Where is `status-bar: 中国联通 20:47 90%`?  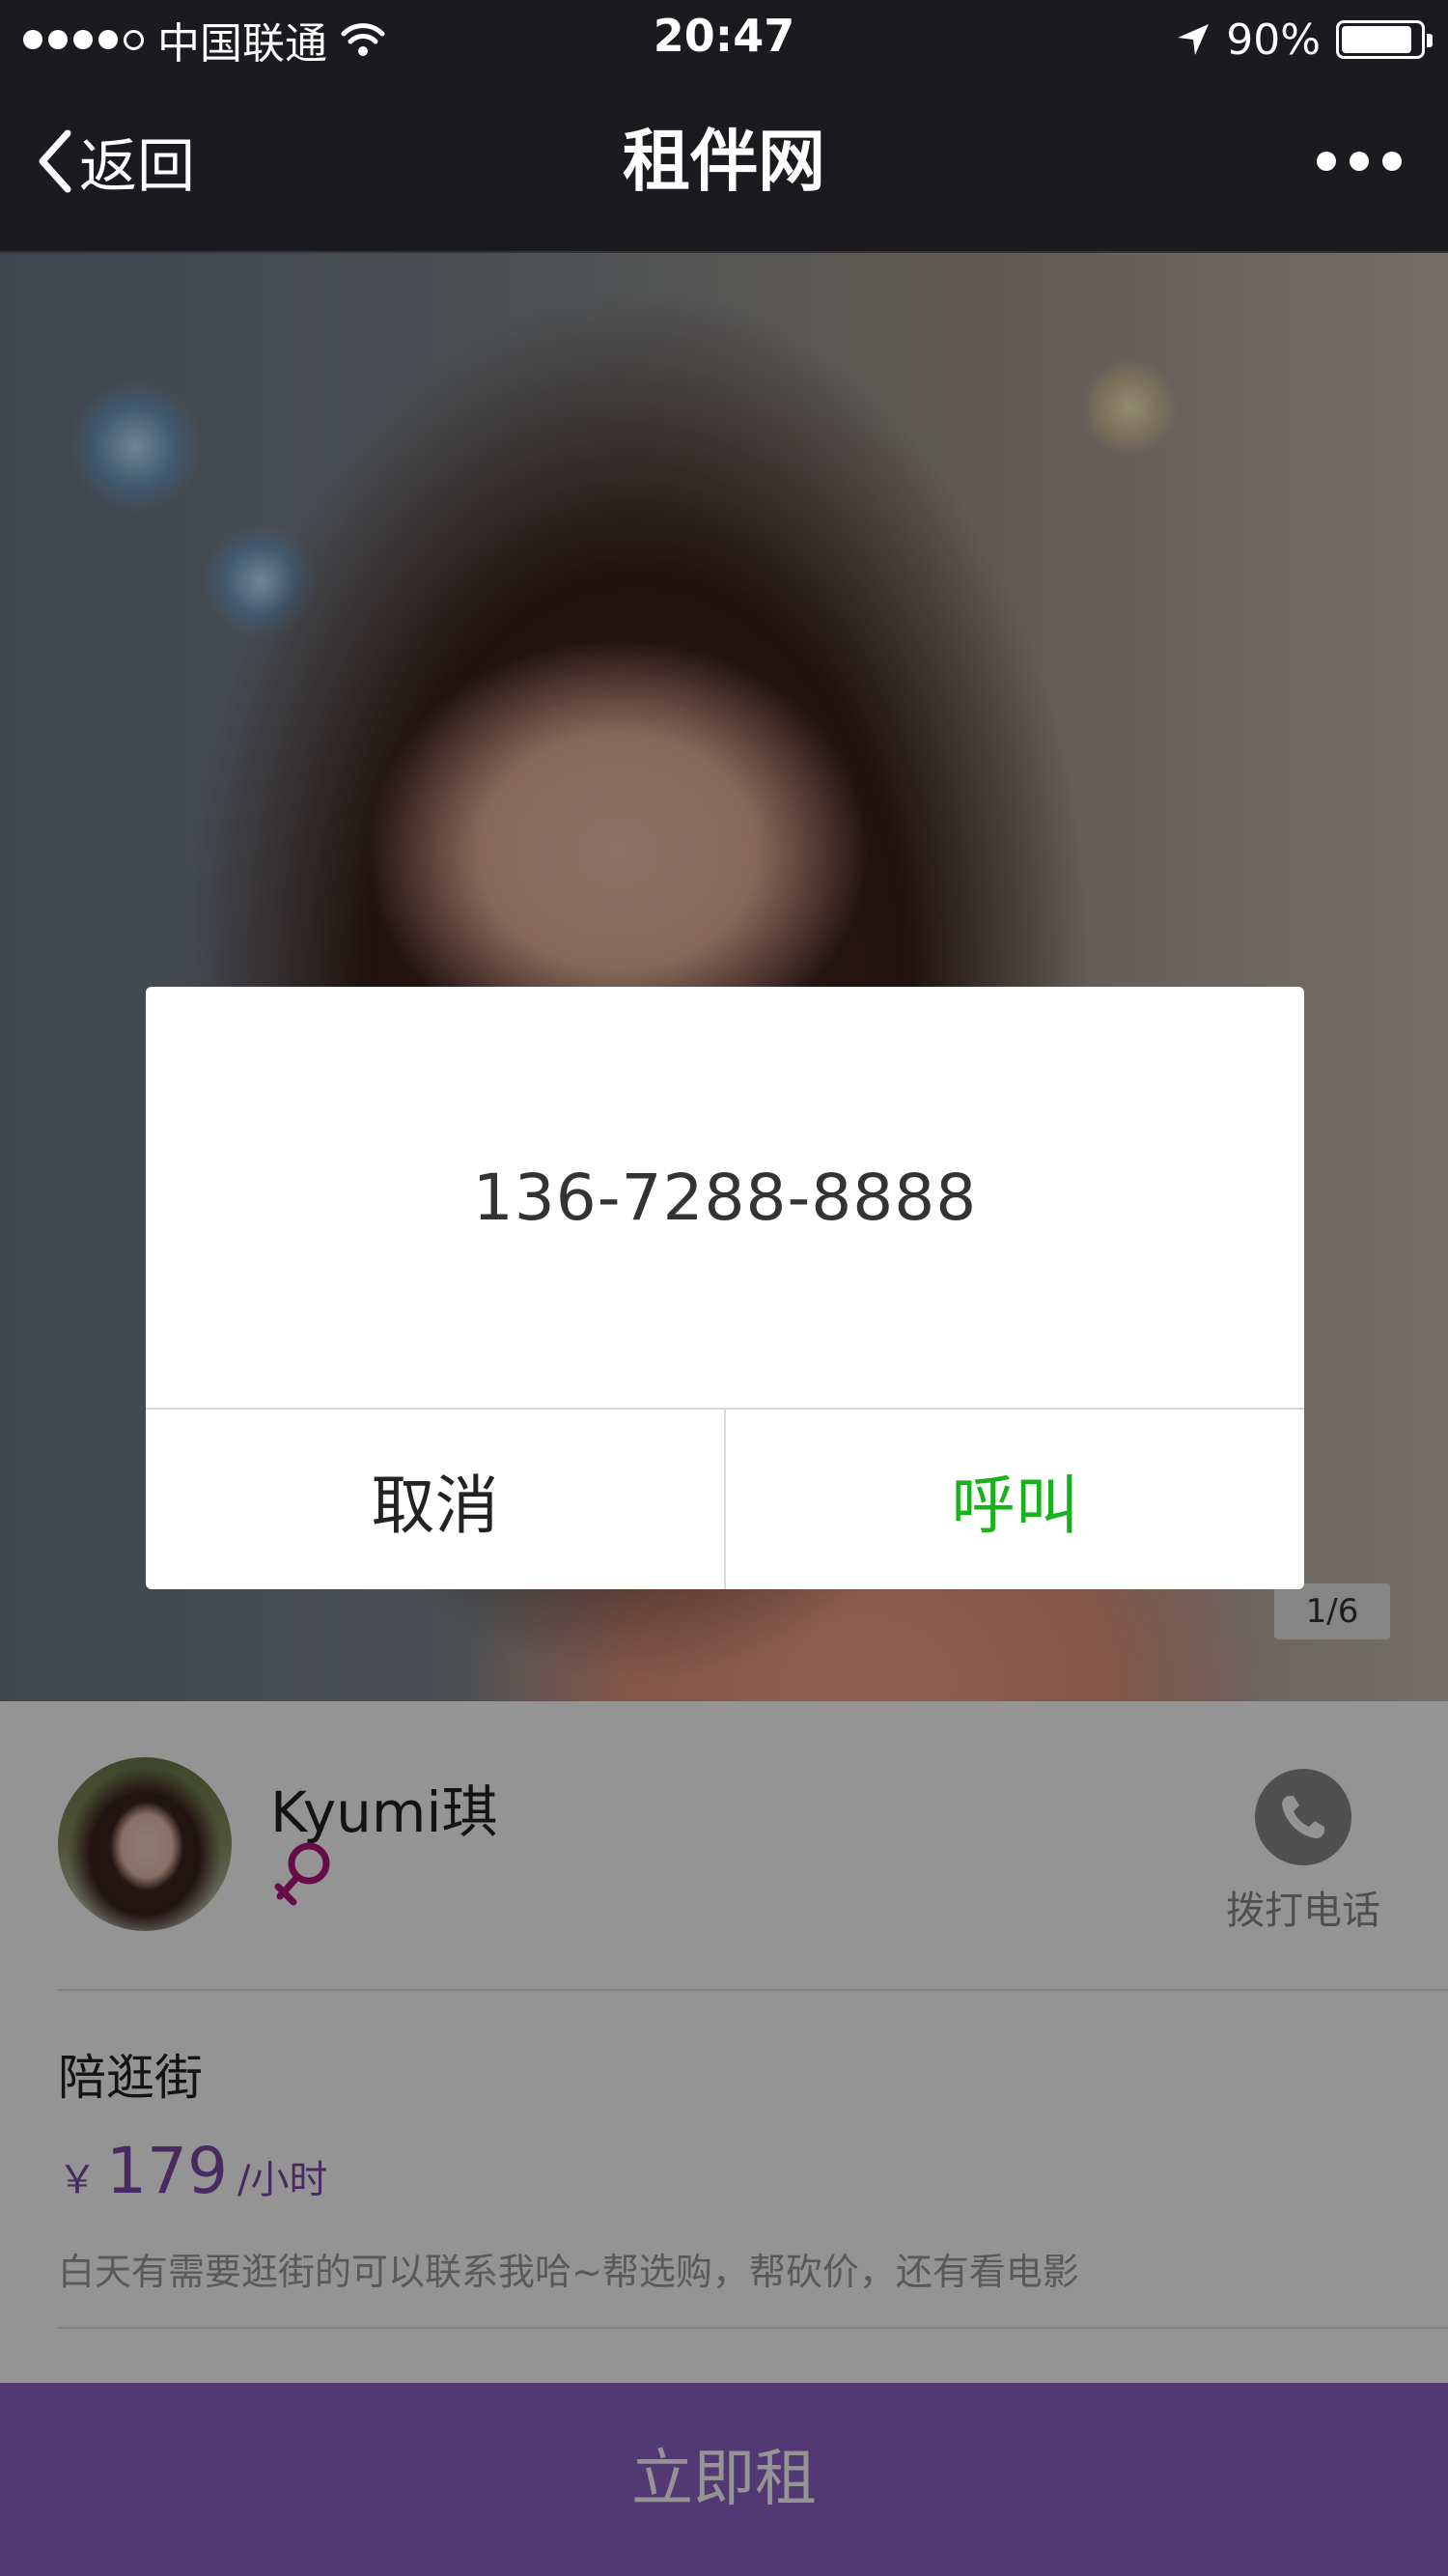 status-bar: 中国联通 20:47 90% is located at coordinates (724, 40).